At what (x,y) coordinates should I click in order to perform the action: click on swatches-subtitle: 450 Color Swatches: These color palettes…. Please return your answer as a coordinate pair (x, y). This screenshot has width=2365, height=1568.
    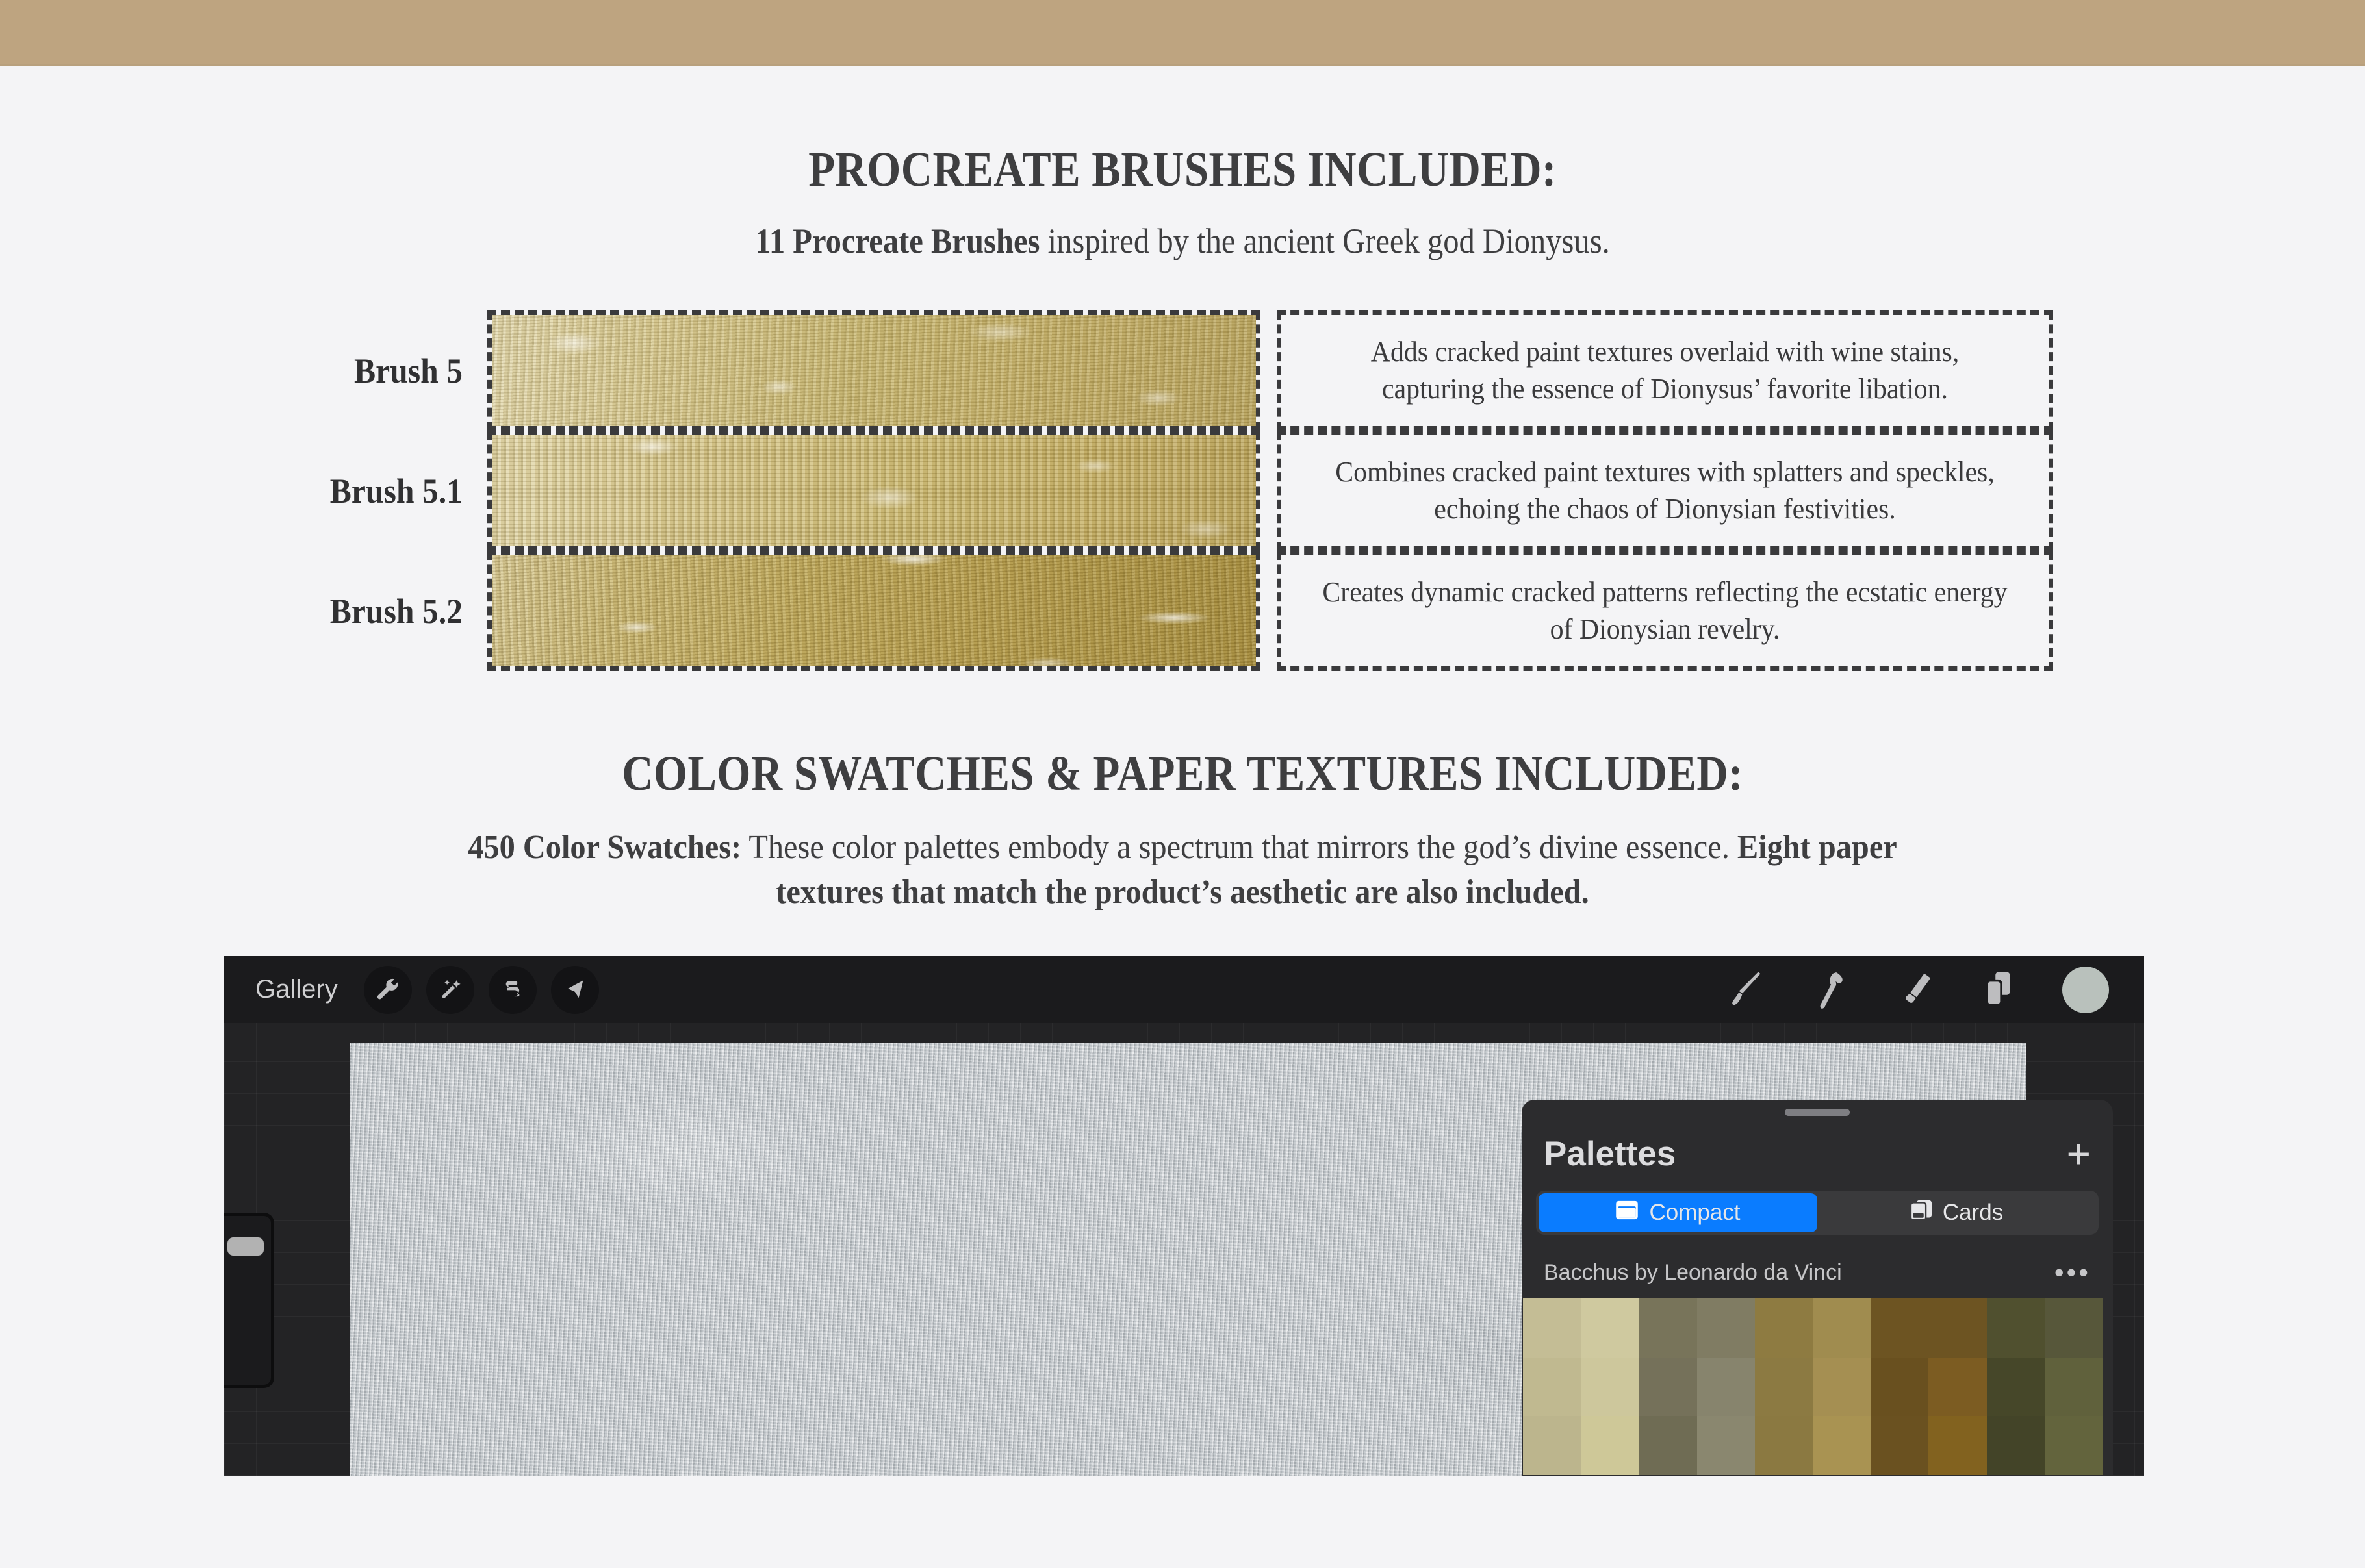
    Looking at the image, I should click on (1183, 870).